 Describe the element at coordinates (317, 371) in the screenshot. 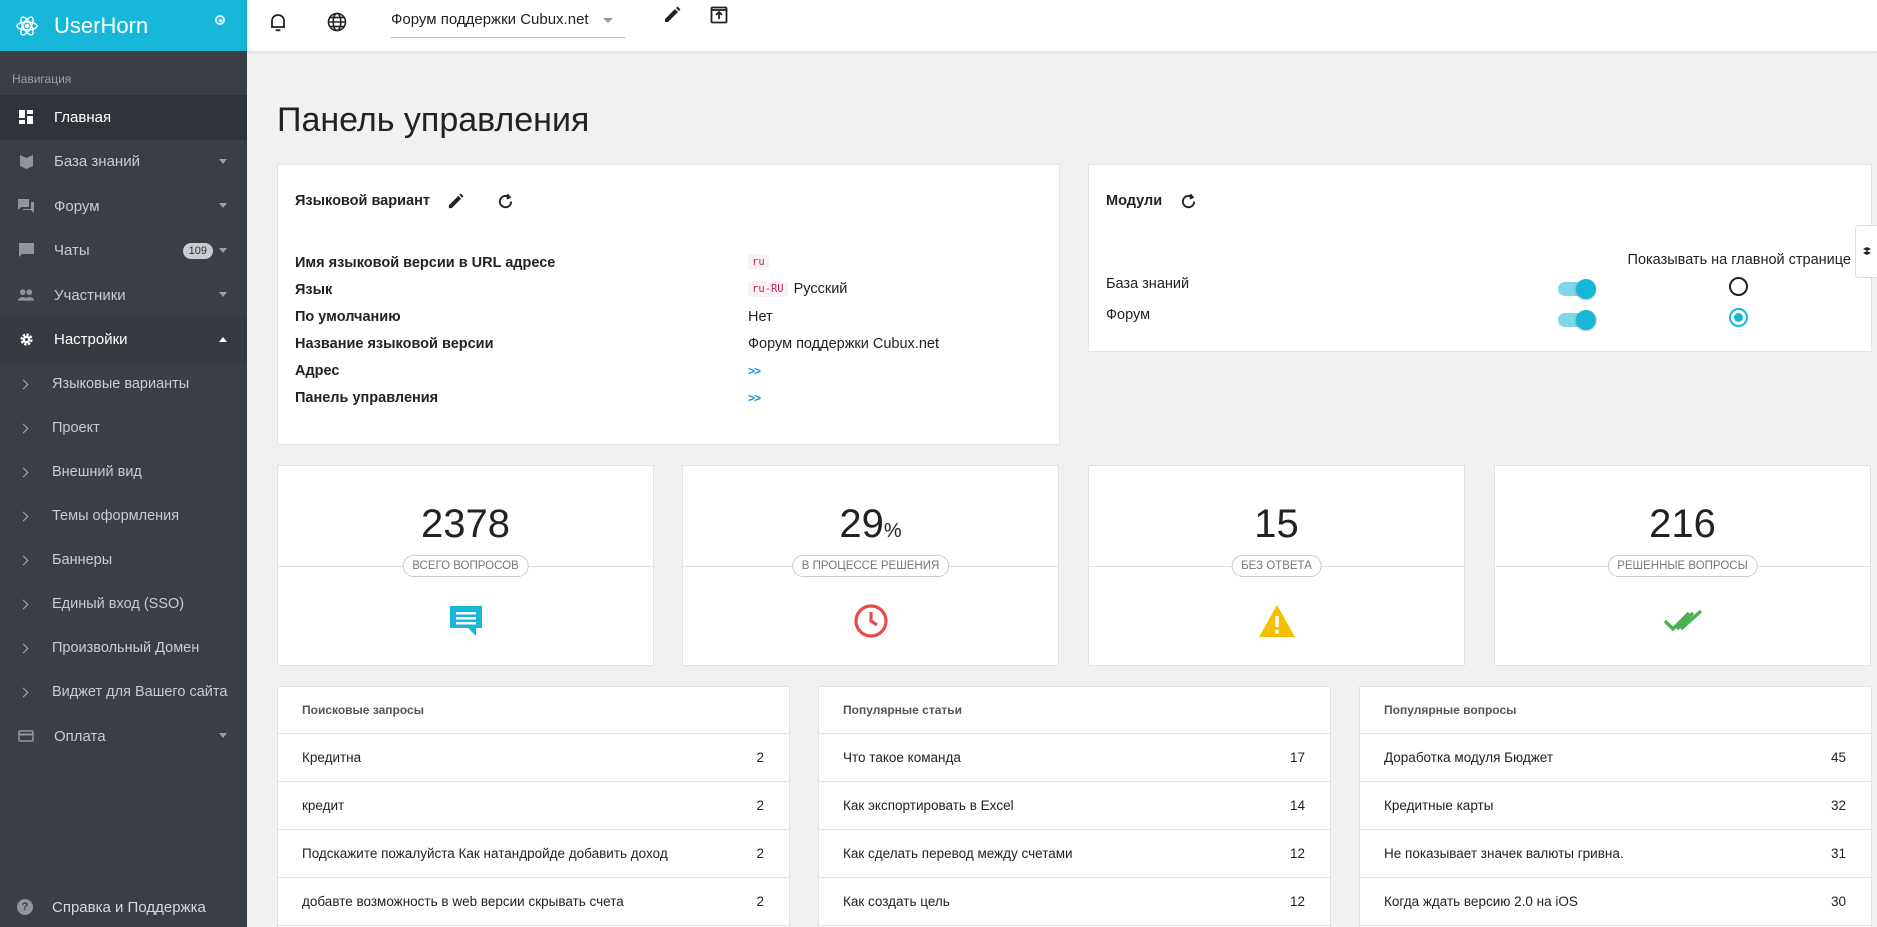

I see `kv-key: Адрес` at that location.